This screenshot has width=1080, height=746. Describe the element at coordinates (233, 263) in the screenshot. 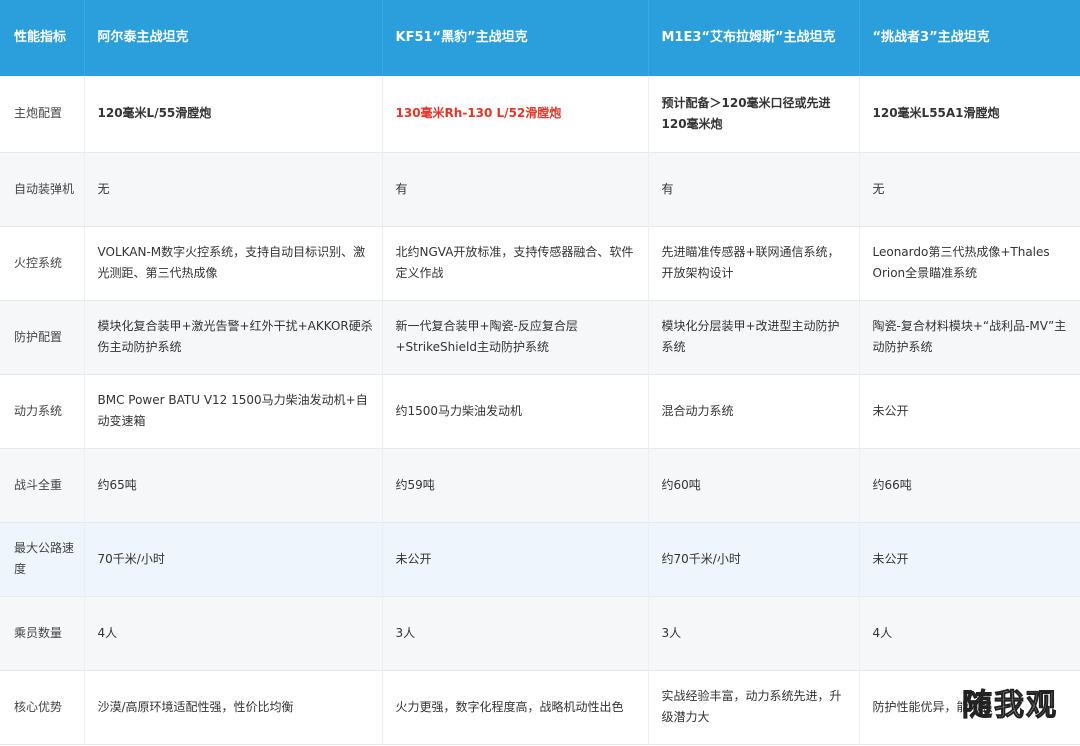

I see `table-cell: VOLKAN-M数字火控系统，支持自动目标识别、激光测距、第三代热成像` at that location.